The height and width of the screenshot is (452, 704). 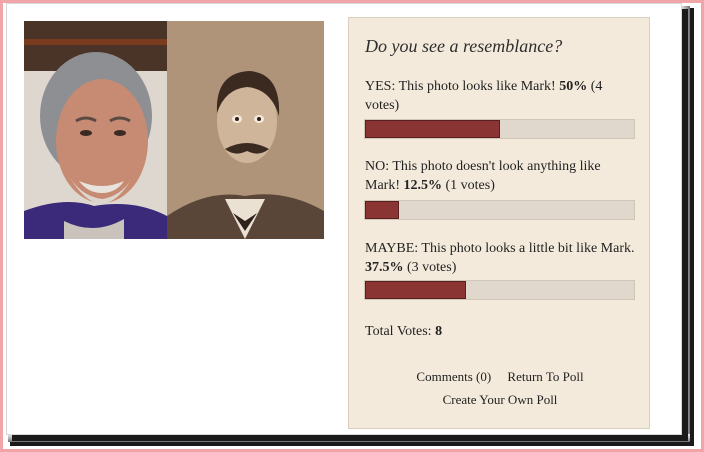 I want to click on frame-bevel-bottom, so click(x=349, y=438).